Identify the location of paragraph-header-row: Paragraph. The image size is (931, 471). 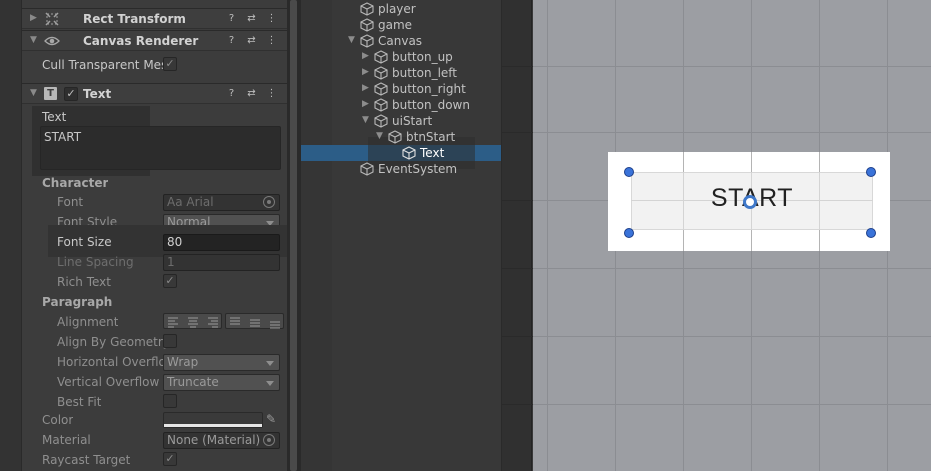
(154, 302).